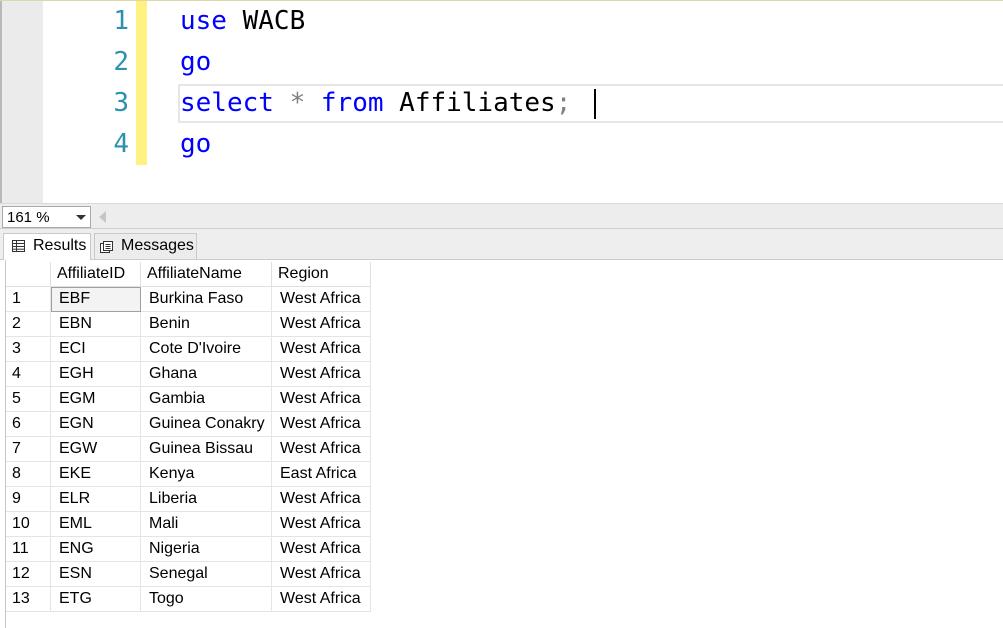 This screenshot has width=1003, height=628. I want to click on code-token-plain: WACB, so click(266, 21).